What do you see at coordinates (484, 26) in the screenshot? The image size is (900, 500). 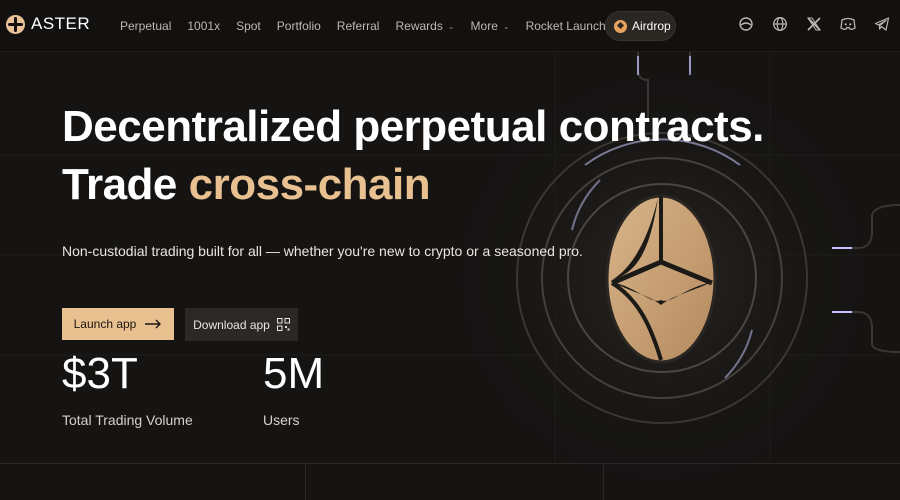 I see `nav-item-label: More` at bounding box center [484, 26].